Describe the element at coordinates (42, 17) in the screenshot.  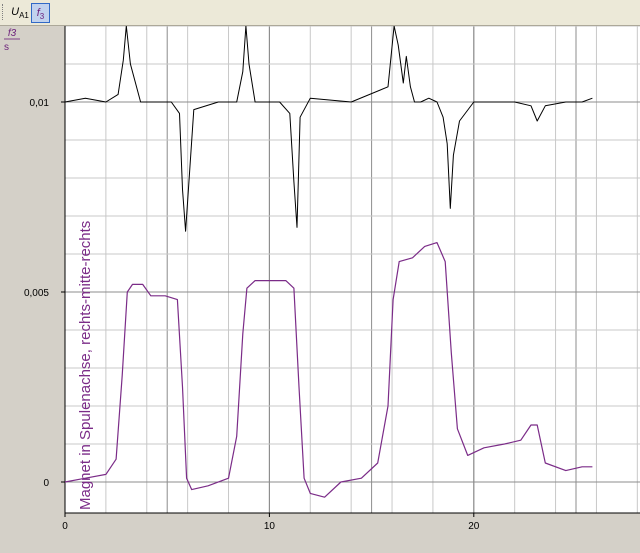
I see `channel-f3-sub: 3` at that location.